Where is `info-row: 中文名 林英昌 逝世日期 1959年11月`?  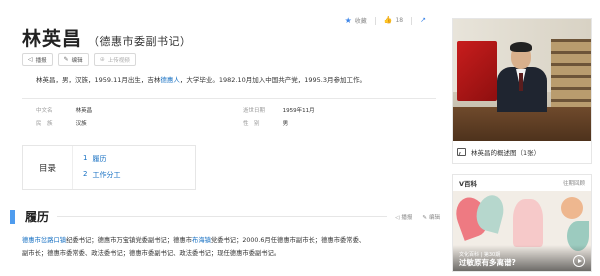
info-row: 中文名 林英昌 逝世日期 1959年11月 is located at coordinates (229, 109).